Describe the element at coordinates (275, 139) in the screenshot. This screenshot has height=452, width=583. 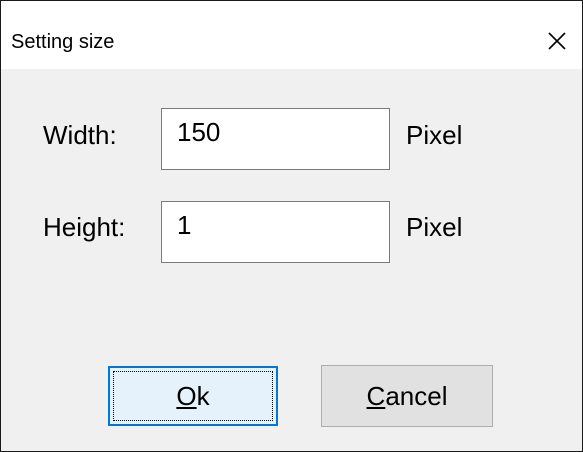
I see `width-input: 150` at that location.